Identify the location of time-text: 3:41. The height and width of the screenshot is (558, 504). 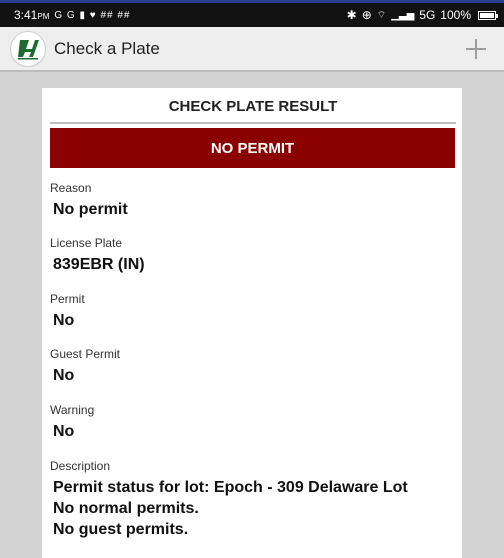
(26, 15).